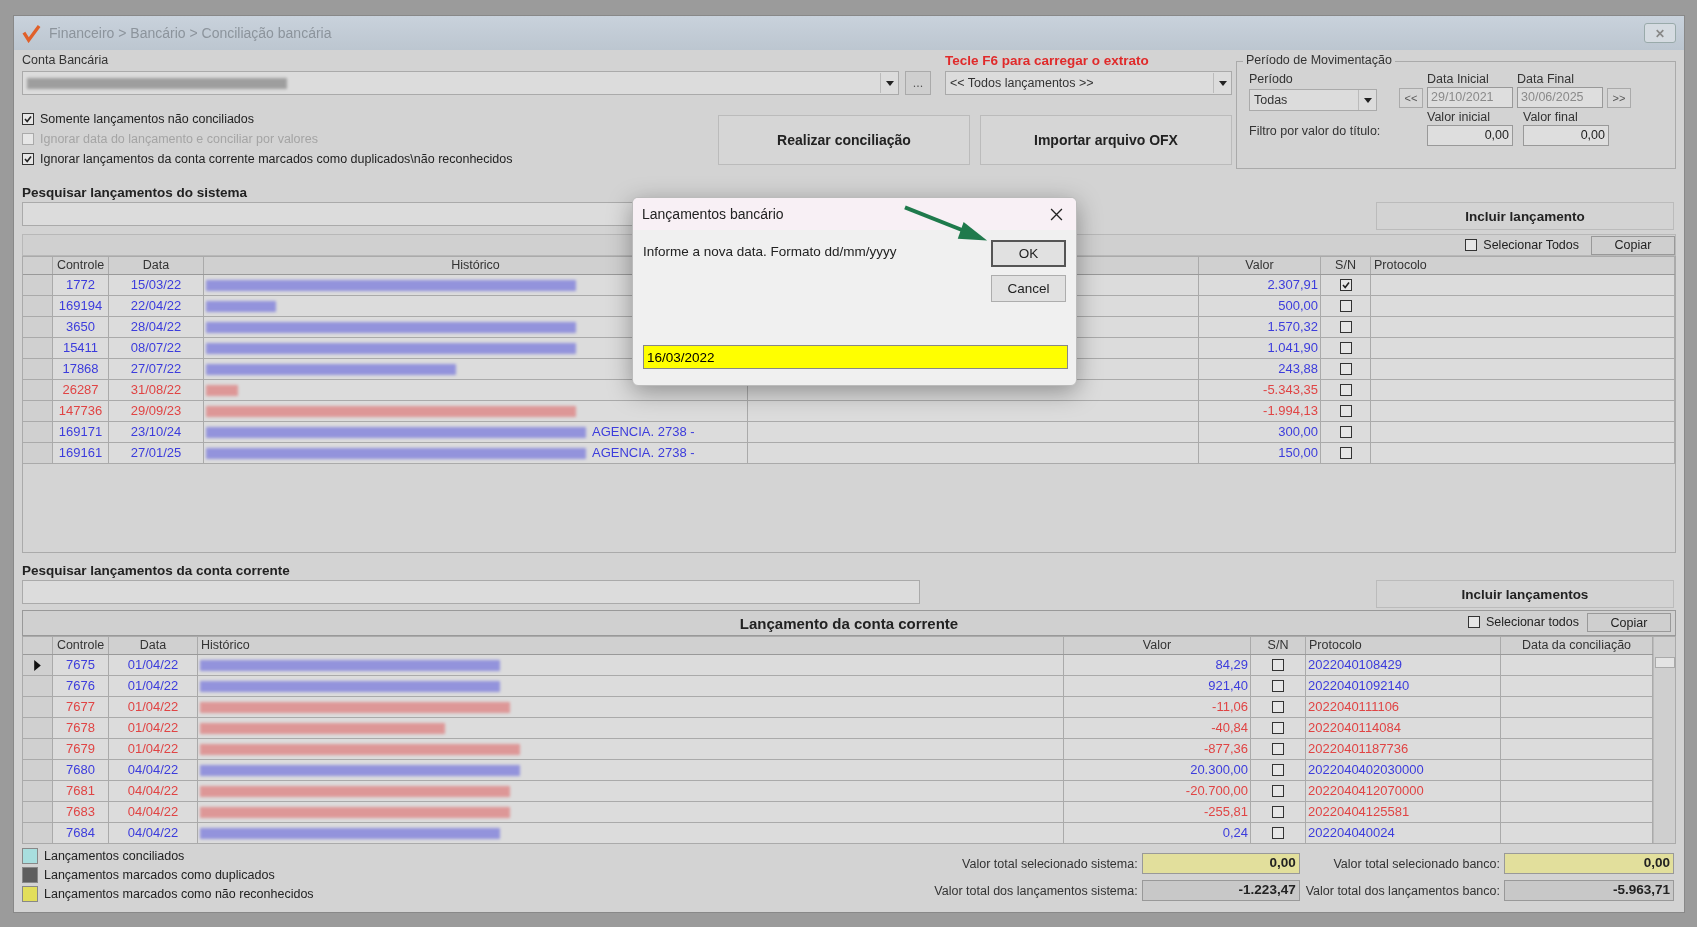  Describe the element at coordinates (1660, 33) in the screenshot. I see `close-button` at that location.